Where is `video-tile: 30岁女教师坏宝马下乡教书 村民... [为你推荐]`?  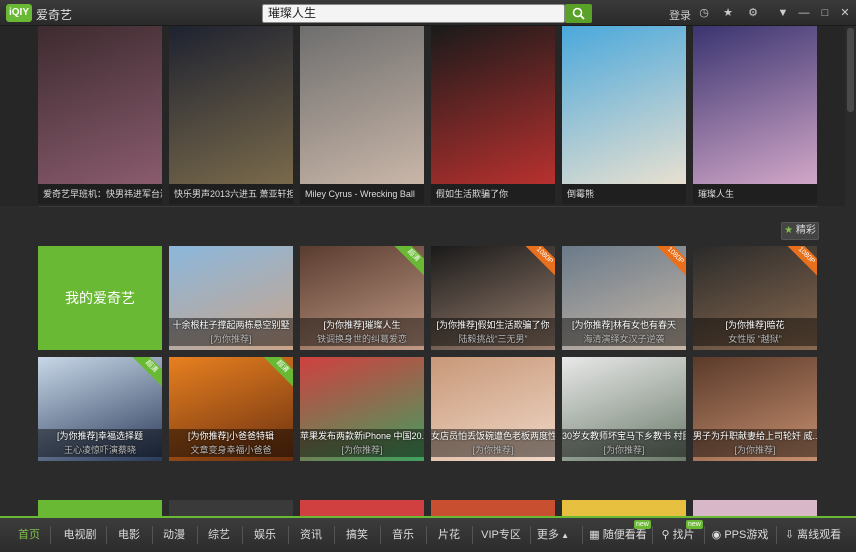 video-tile: 30岁女教师坏宝马下乡教书 村民... [为你推荐] is located at coordinates (624, 409).